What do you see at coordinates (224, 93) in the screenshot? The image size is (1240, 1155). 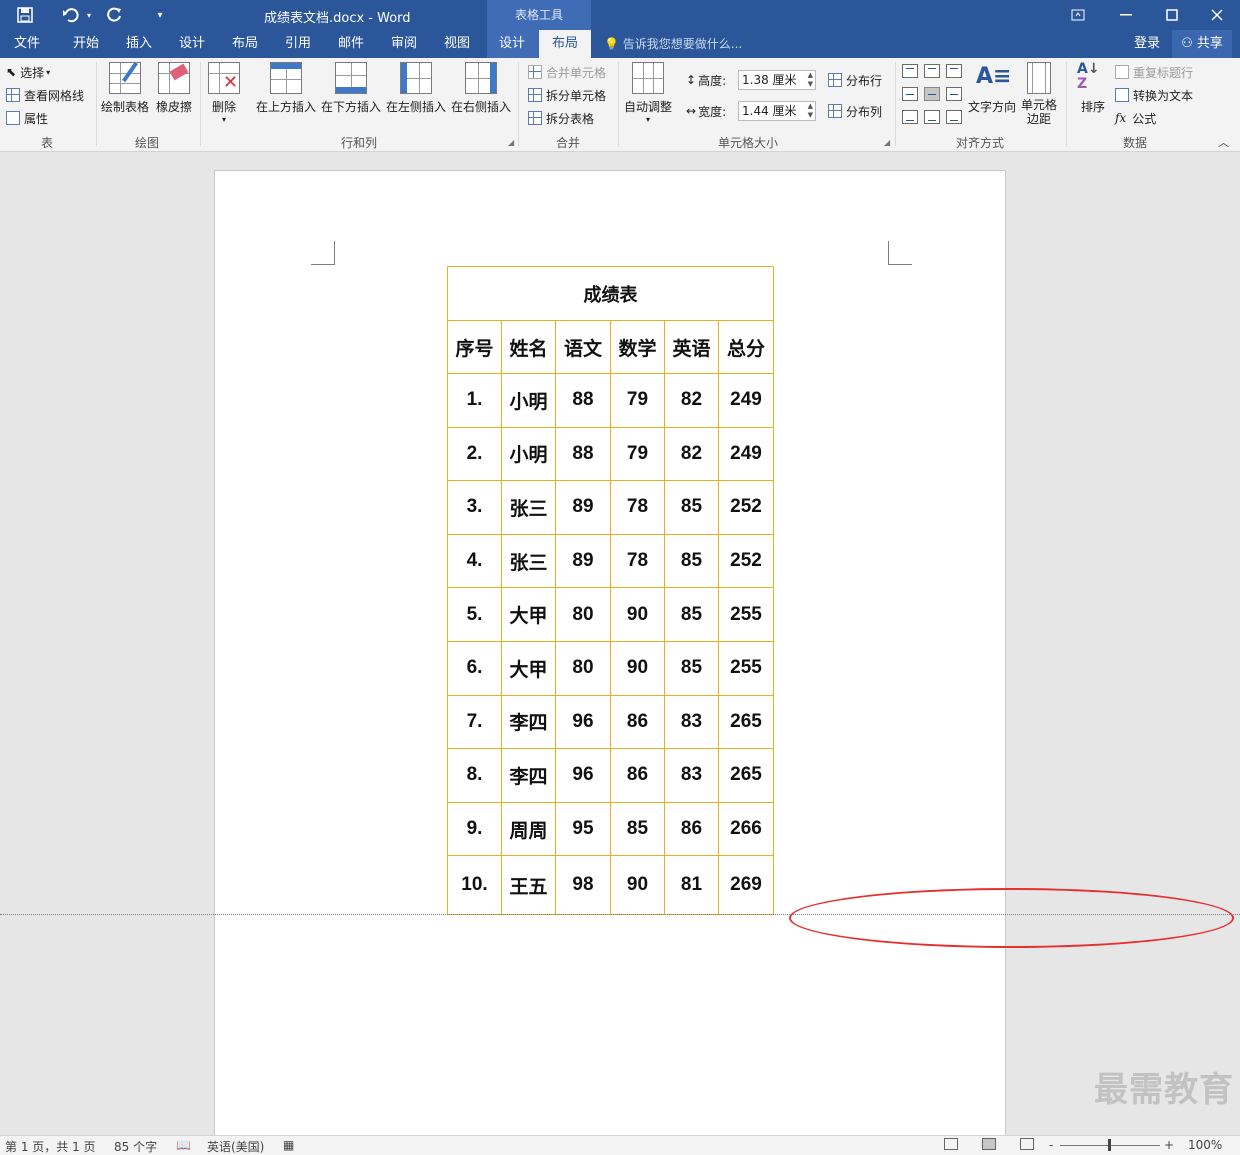 I see `delete-button: ✕ 删除 ▾` at bounding box center [224, 93].